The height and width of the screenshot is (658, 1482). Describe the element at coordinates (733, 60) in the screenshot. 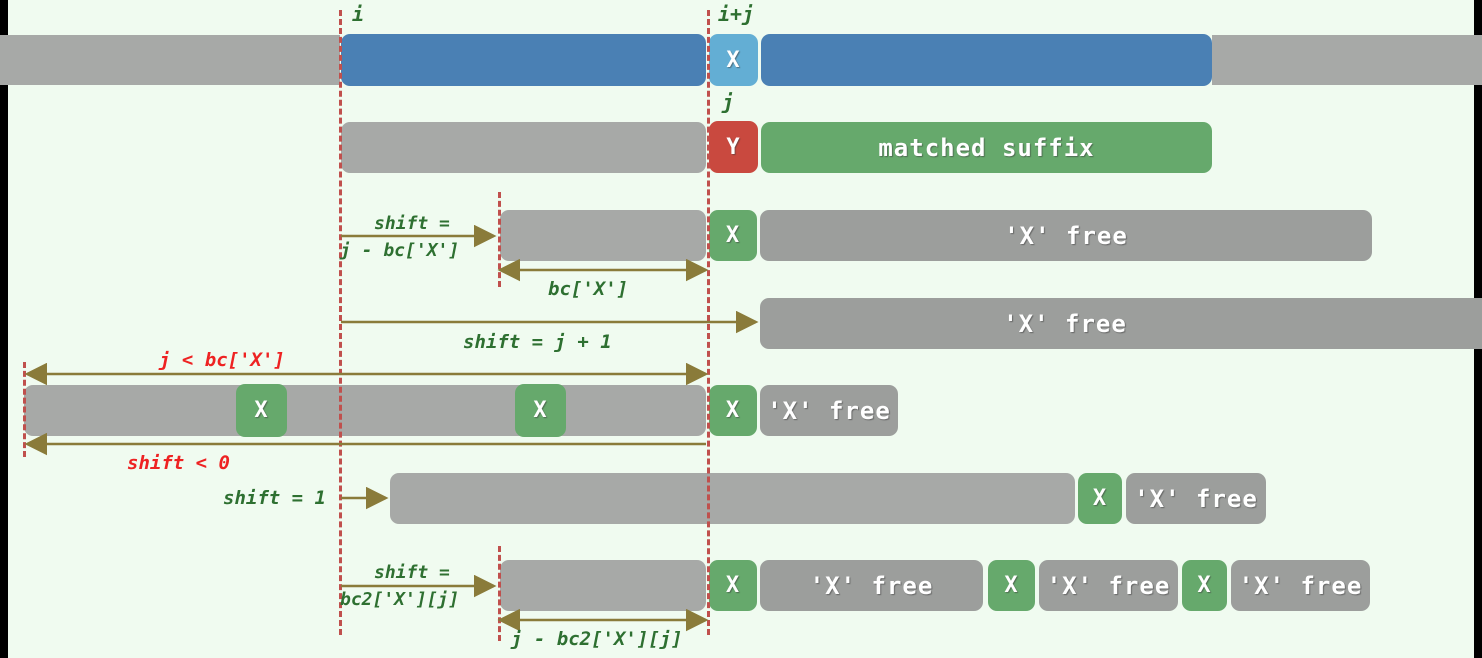

I see `text-row-bad-char: X` at that location.